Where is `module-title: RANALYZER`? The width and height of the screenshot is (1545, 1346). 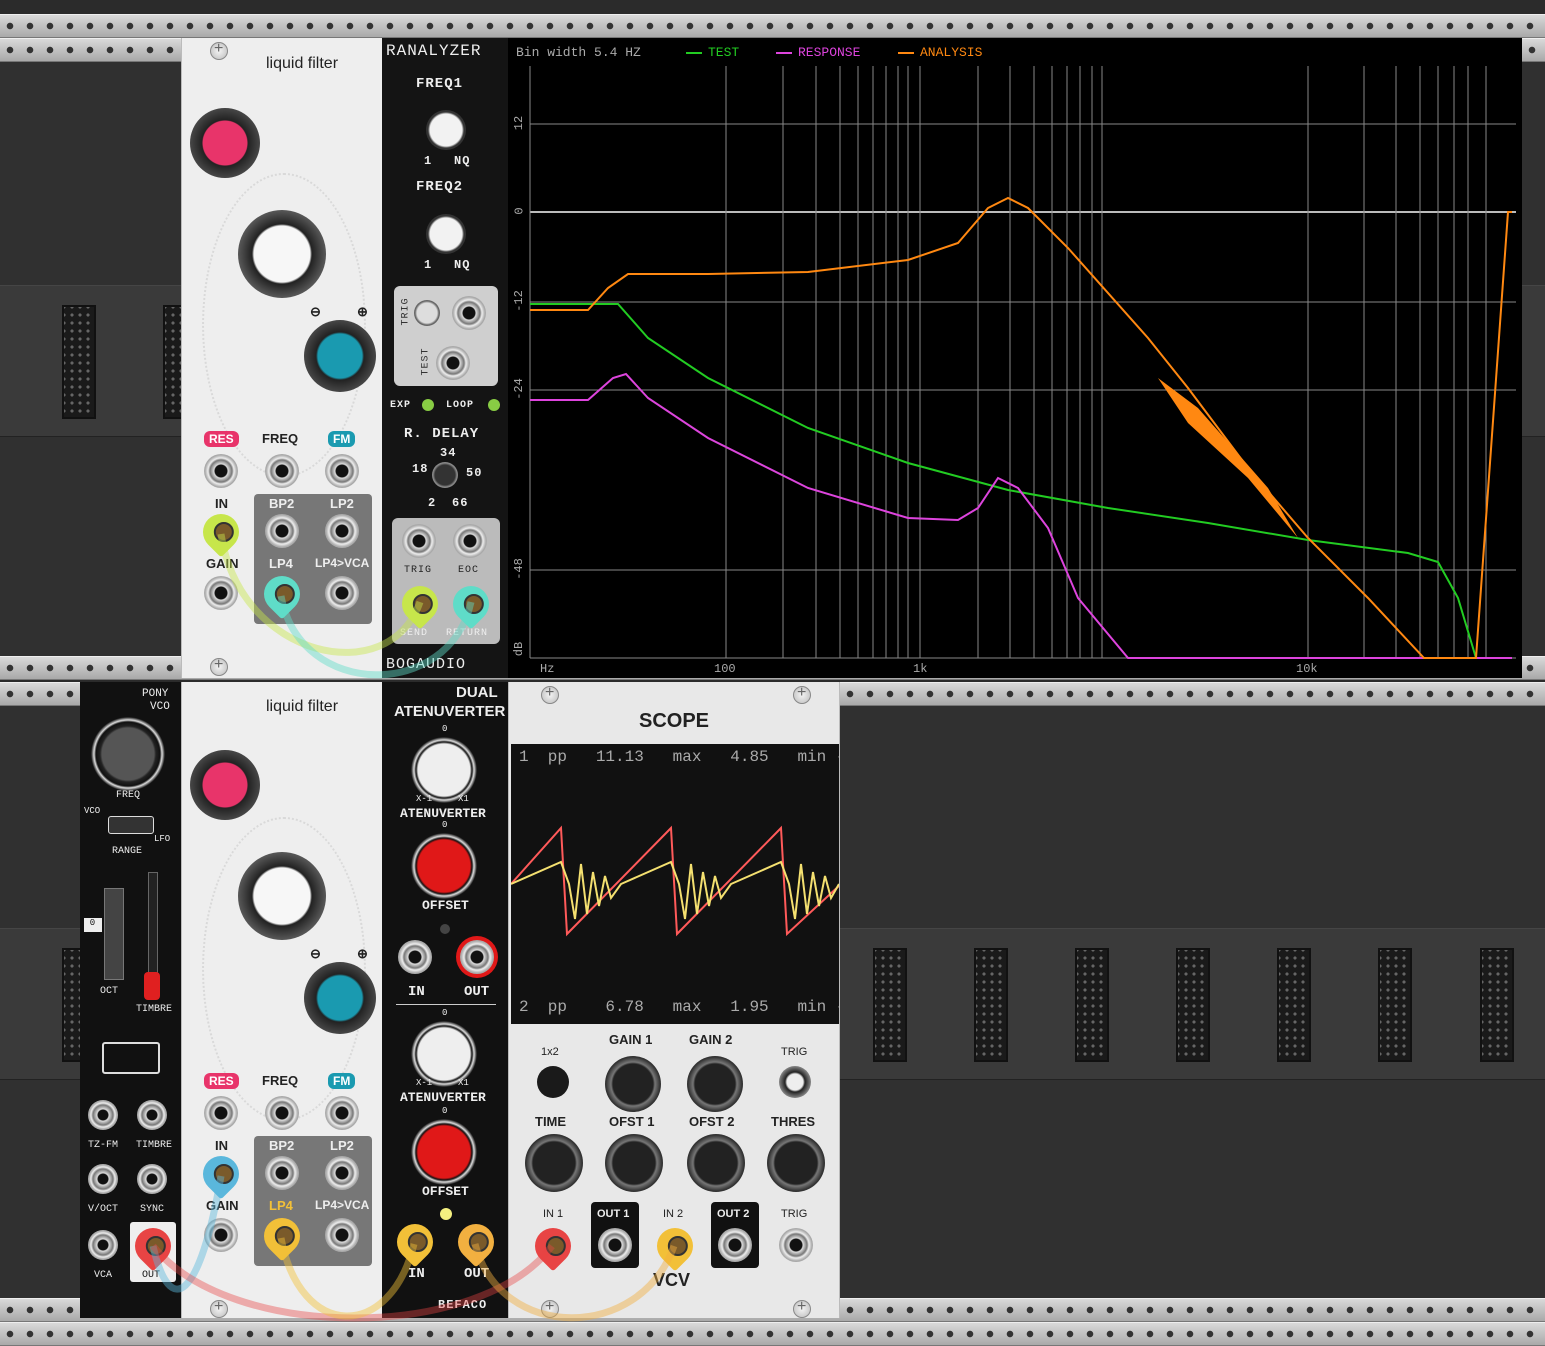
module-title: RANALYZER is located at coordinates (434, 51).